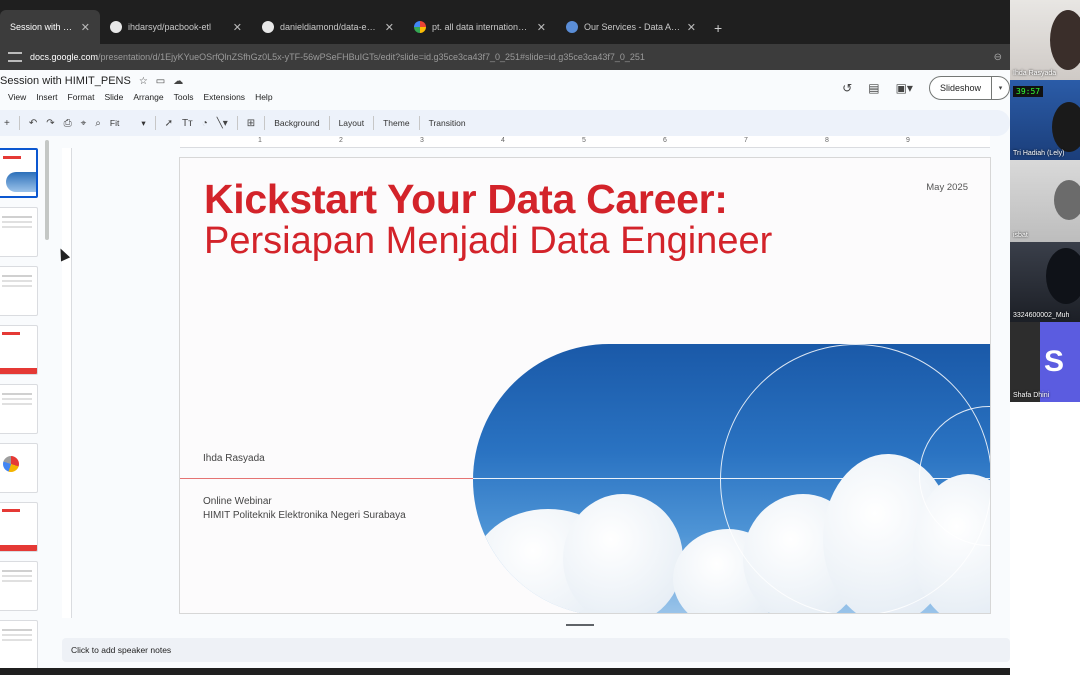 This screenshot has width=1080, height=675. What do you see at coordinates (178, 81) in the screenshot?
I see `cloud-status-icon: ☁` at bounding box center [178, 81].